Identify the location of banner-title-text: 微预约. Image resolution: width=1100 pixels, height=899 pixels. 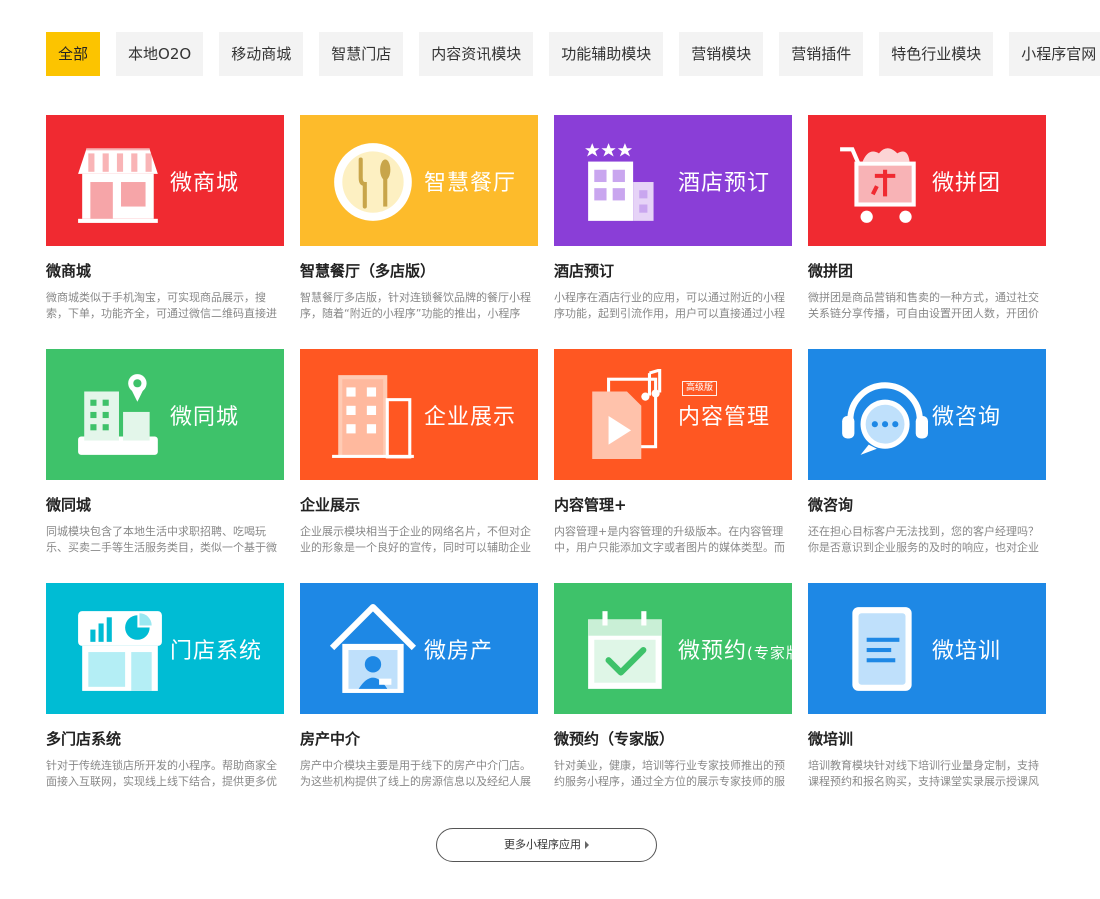
(713, 651).